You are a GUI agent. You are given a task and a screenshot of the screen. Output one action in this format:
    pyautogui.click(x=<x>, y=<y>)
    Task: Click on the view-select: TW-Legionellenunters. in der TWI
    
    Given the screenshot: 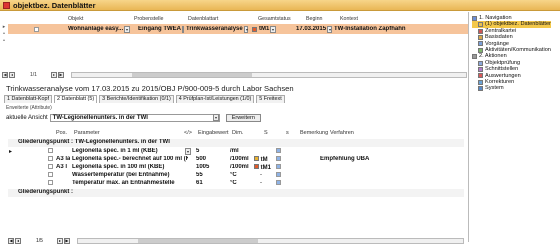 What is the action you would take?
    pyautogui.click(x=134, y=117)
    